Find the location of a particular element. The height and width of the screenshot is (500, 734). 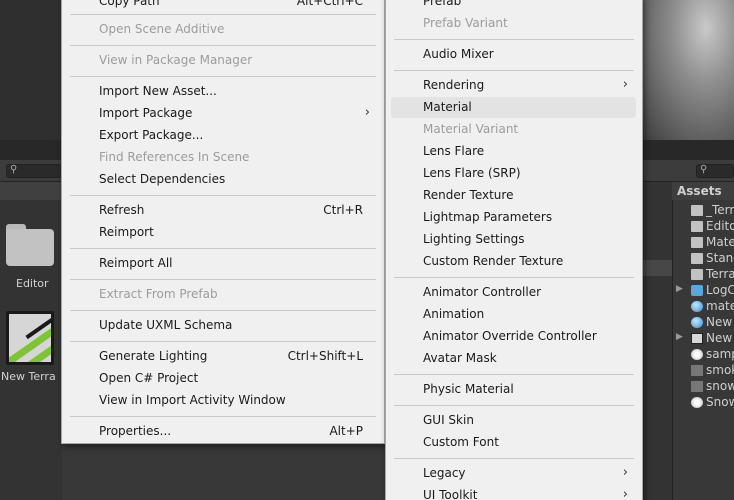

tree-row: Edito is located at coordinates (705, 227).